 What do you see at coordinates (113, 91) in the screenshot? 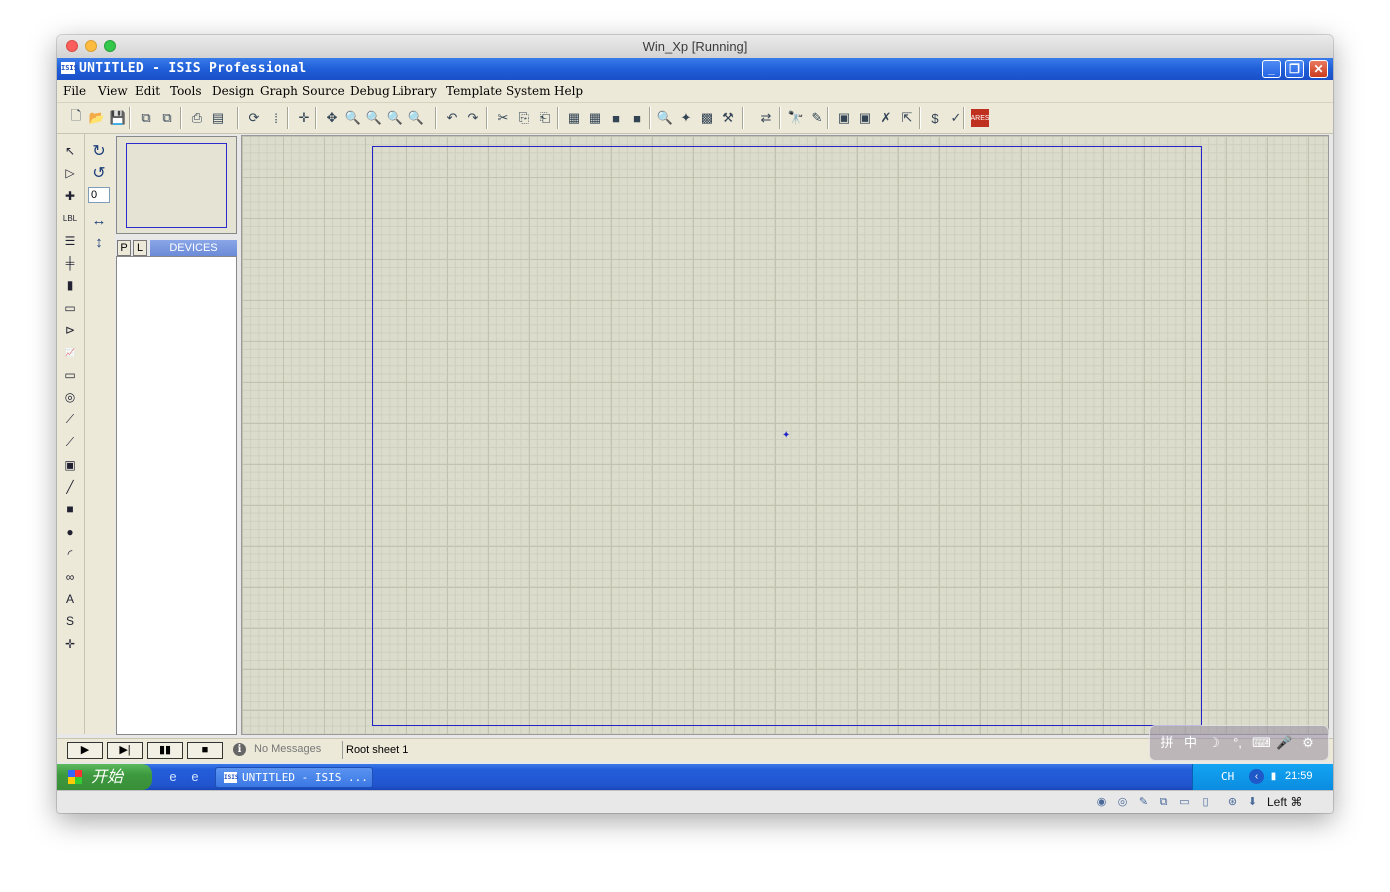
I see `menu-view: View` at bounding box center [113, 91].